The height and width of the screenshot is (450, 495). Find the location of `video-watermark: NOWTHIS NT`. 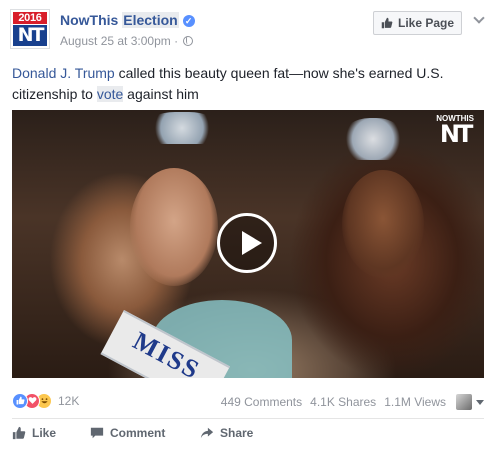

video-watermark: NOWTHIS NT is located at coordinates (455, 131).